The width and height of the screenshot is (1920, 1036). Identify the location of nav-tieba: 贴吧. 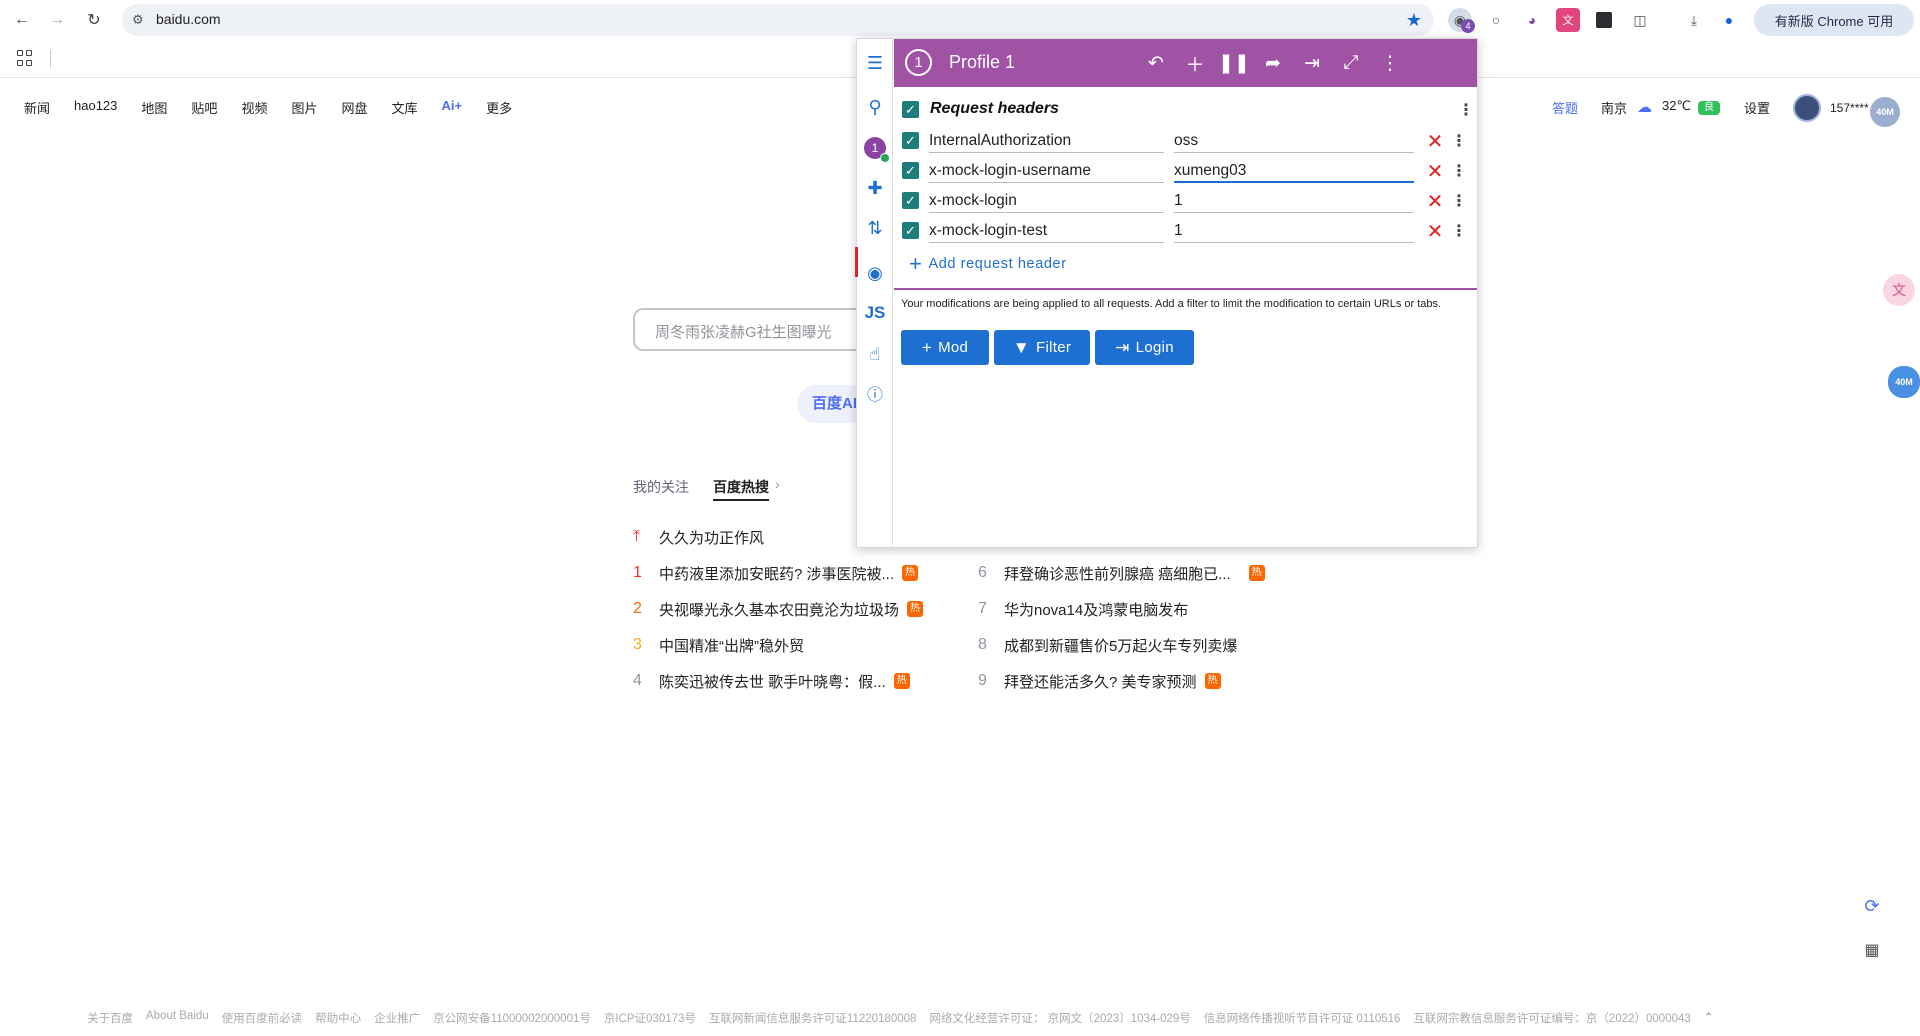
(204, 108).